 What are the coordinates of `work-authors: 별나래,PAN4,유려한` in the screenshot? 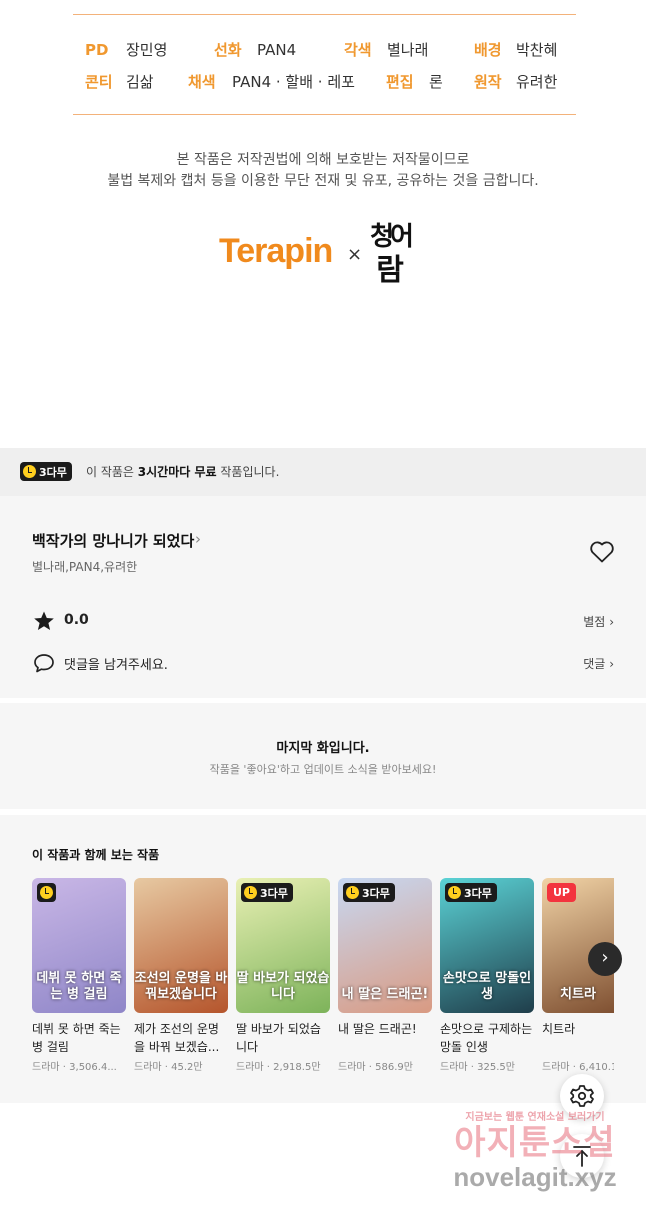 It's located at (85, 567).